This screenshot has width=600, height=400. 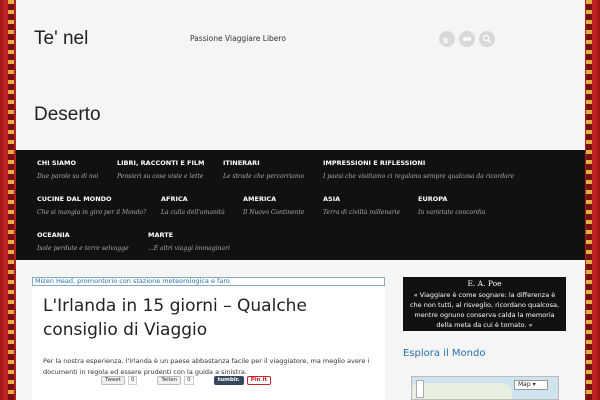 I want to click on map-zoom-control, so click(x=420, y=389).